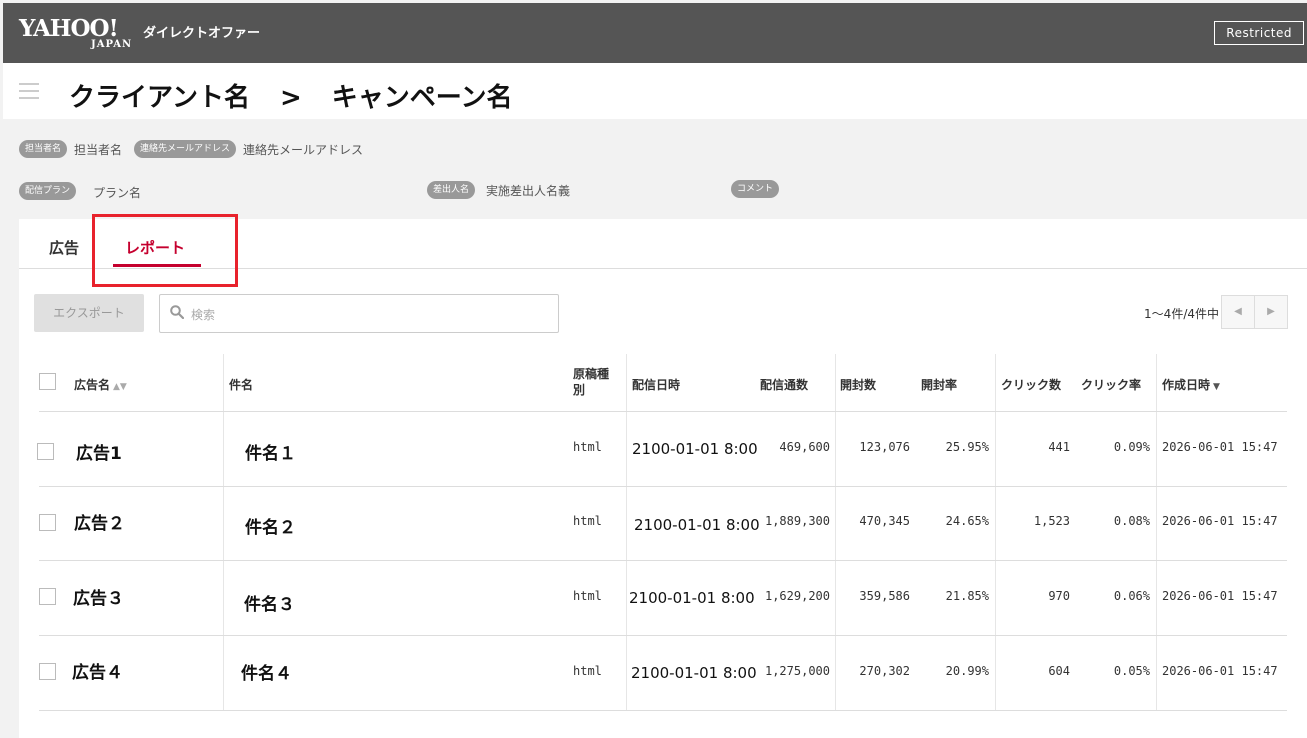 This screenshot has height=738, width=1307. I want to click on prev-icon: ◀, so click(1238, 311).